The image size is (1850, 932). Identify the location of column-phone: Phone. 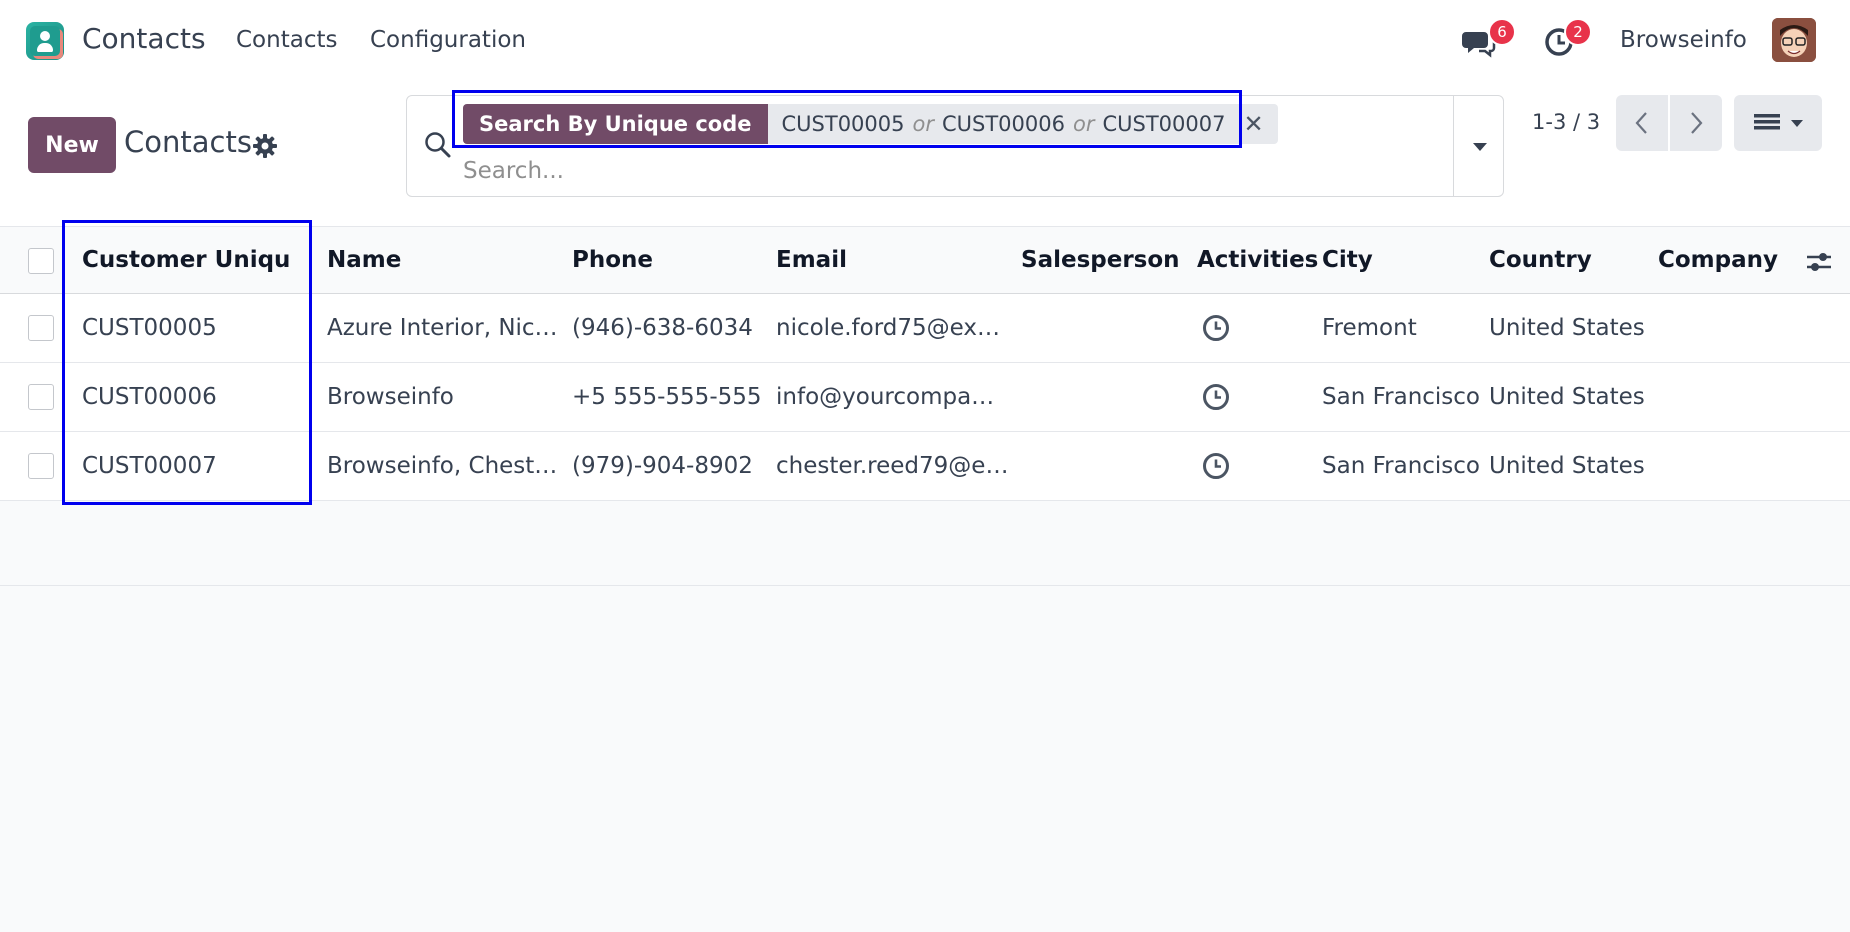
(662, 260).